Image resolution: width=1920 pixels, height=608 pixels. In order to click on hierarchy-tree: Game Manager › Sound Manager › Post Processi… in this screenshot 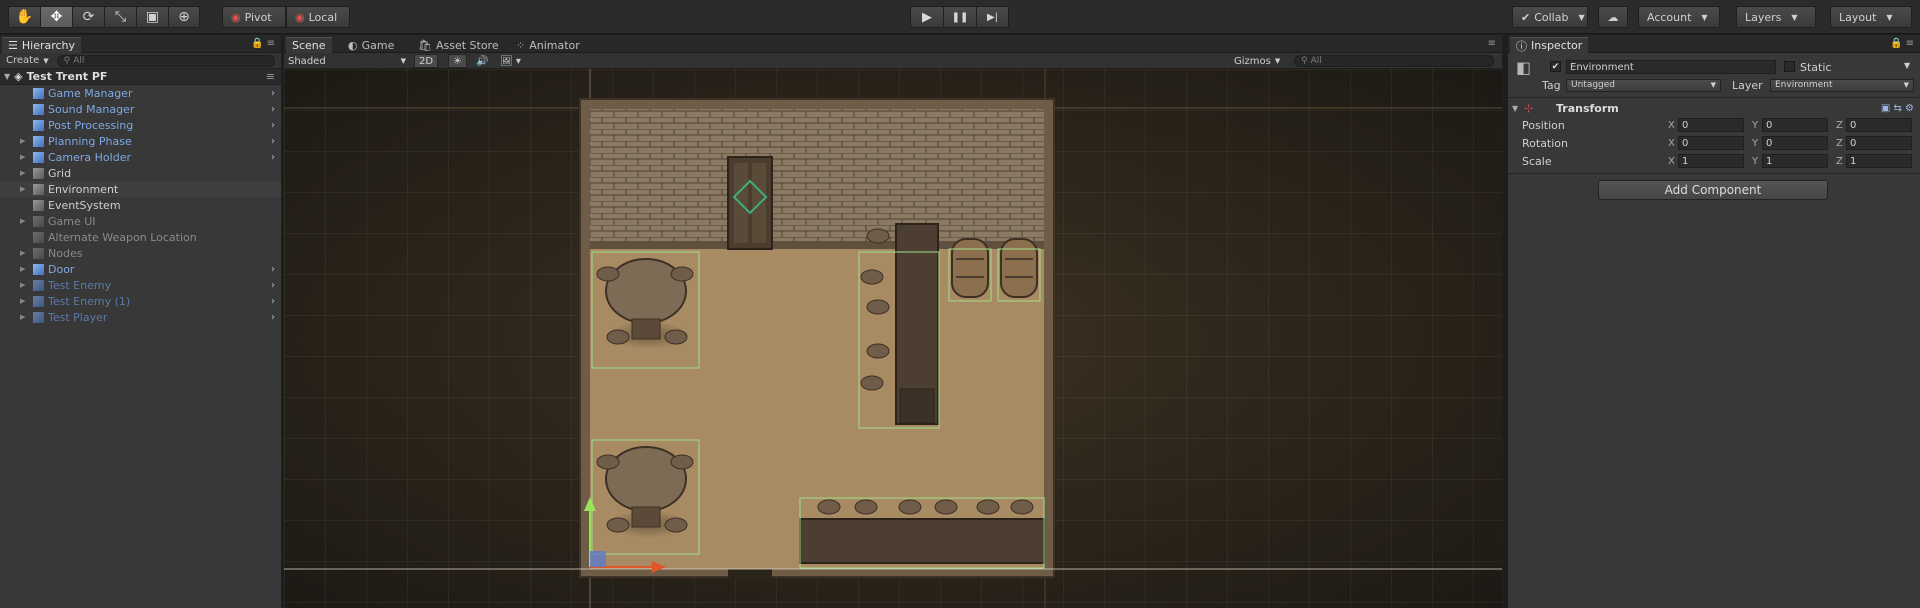, I will do `click(140, 205)`.